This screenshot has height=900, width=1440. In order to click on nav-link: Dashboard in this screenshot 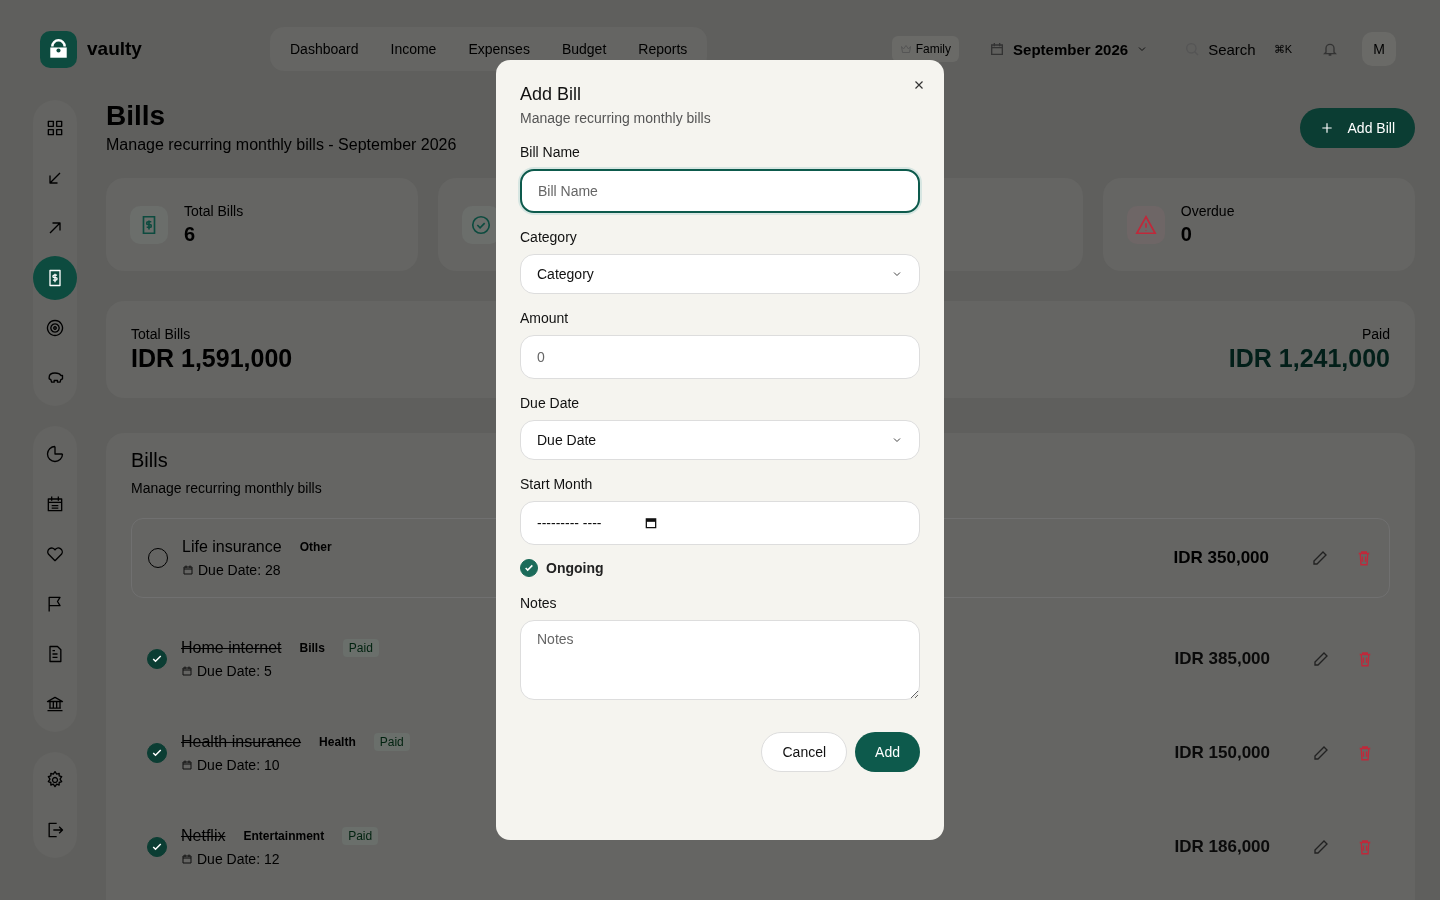, I will do `click(324, 49)`.